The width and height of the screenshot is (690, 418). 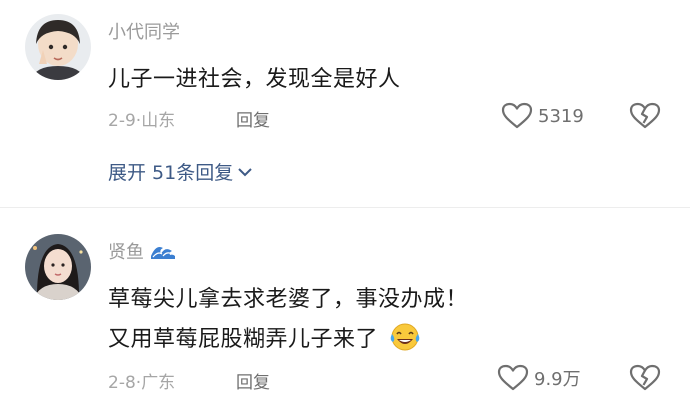 What do you see at coordinates (122, 383) in the screenshot?
I see `comment-date: 2-8` at bounding box center [122, 383].